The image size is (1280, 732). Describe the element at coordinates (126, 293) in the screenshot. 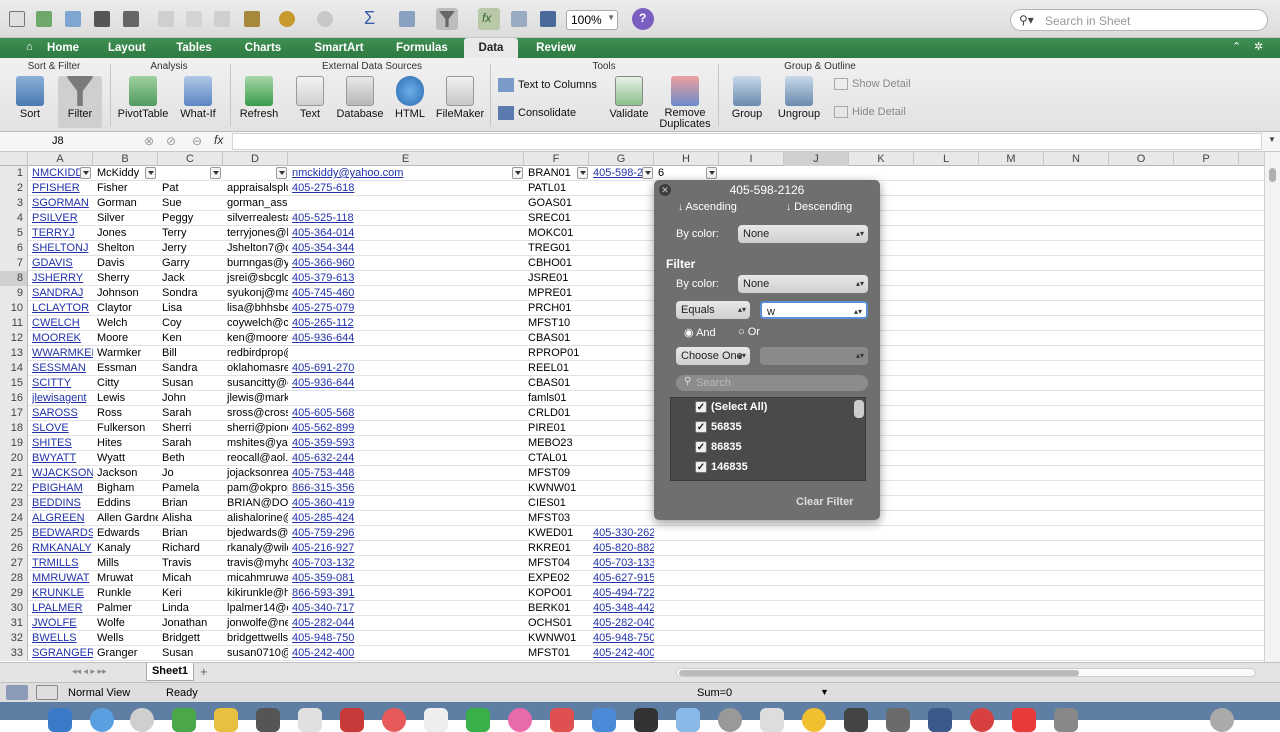

I see `table-cell: Johnson` at that location.